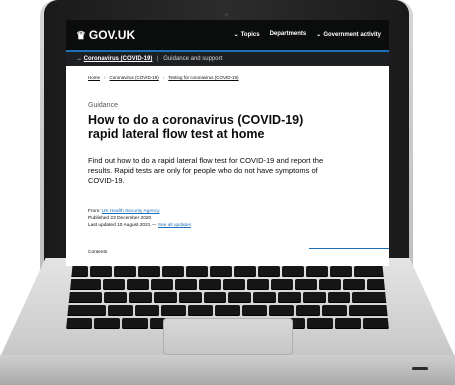 The image size is (455, 385). I want to click on topic-subtitle: Guidance and support, so click(193, 59).